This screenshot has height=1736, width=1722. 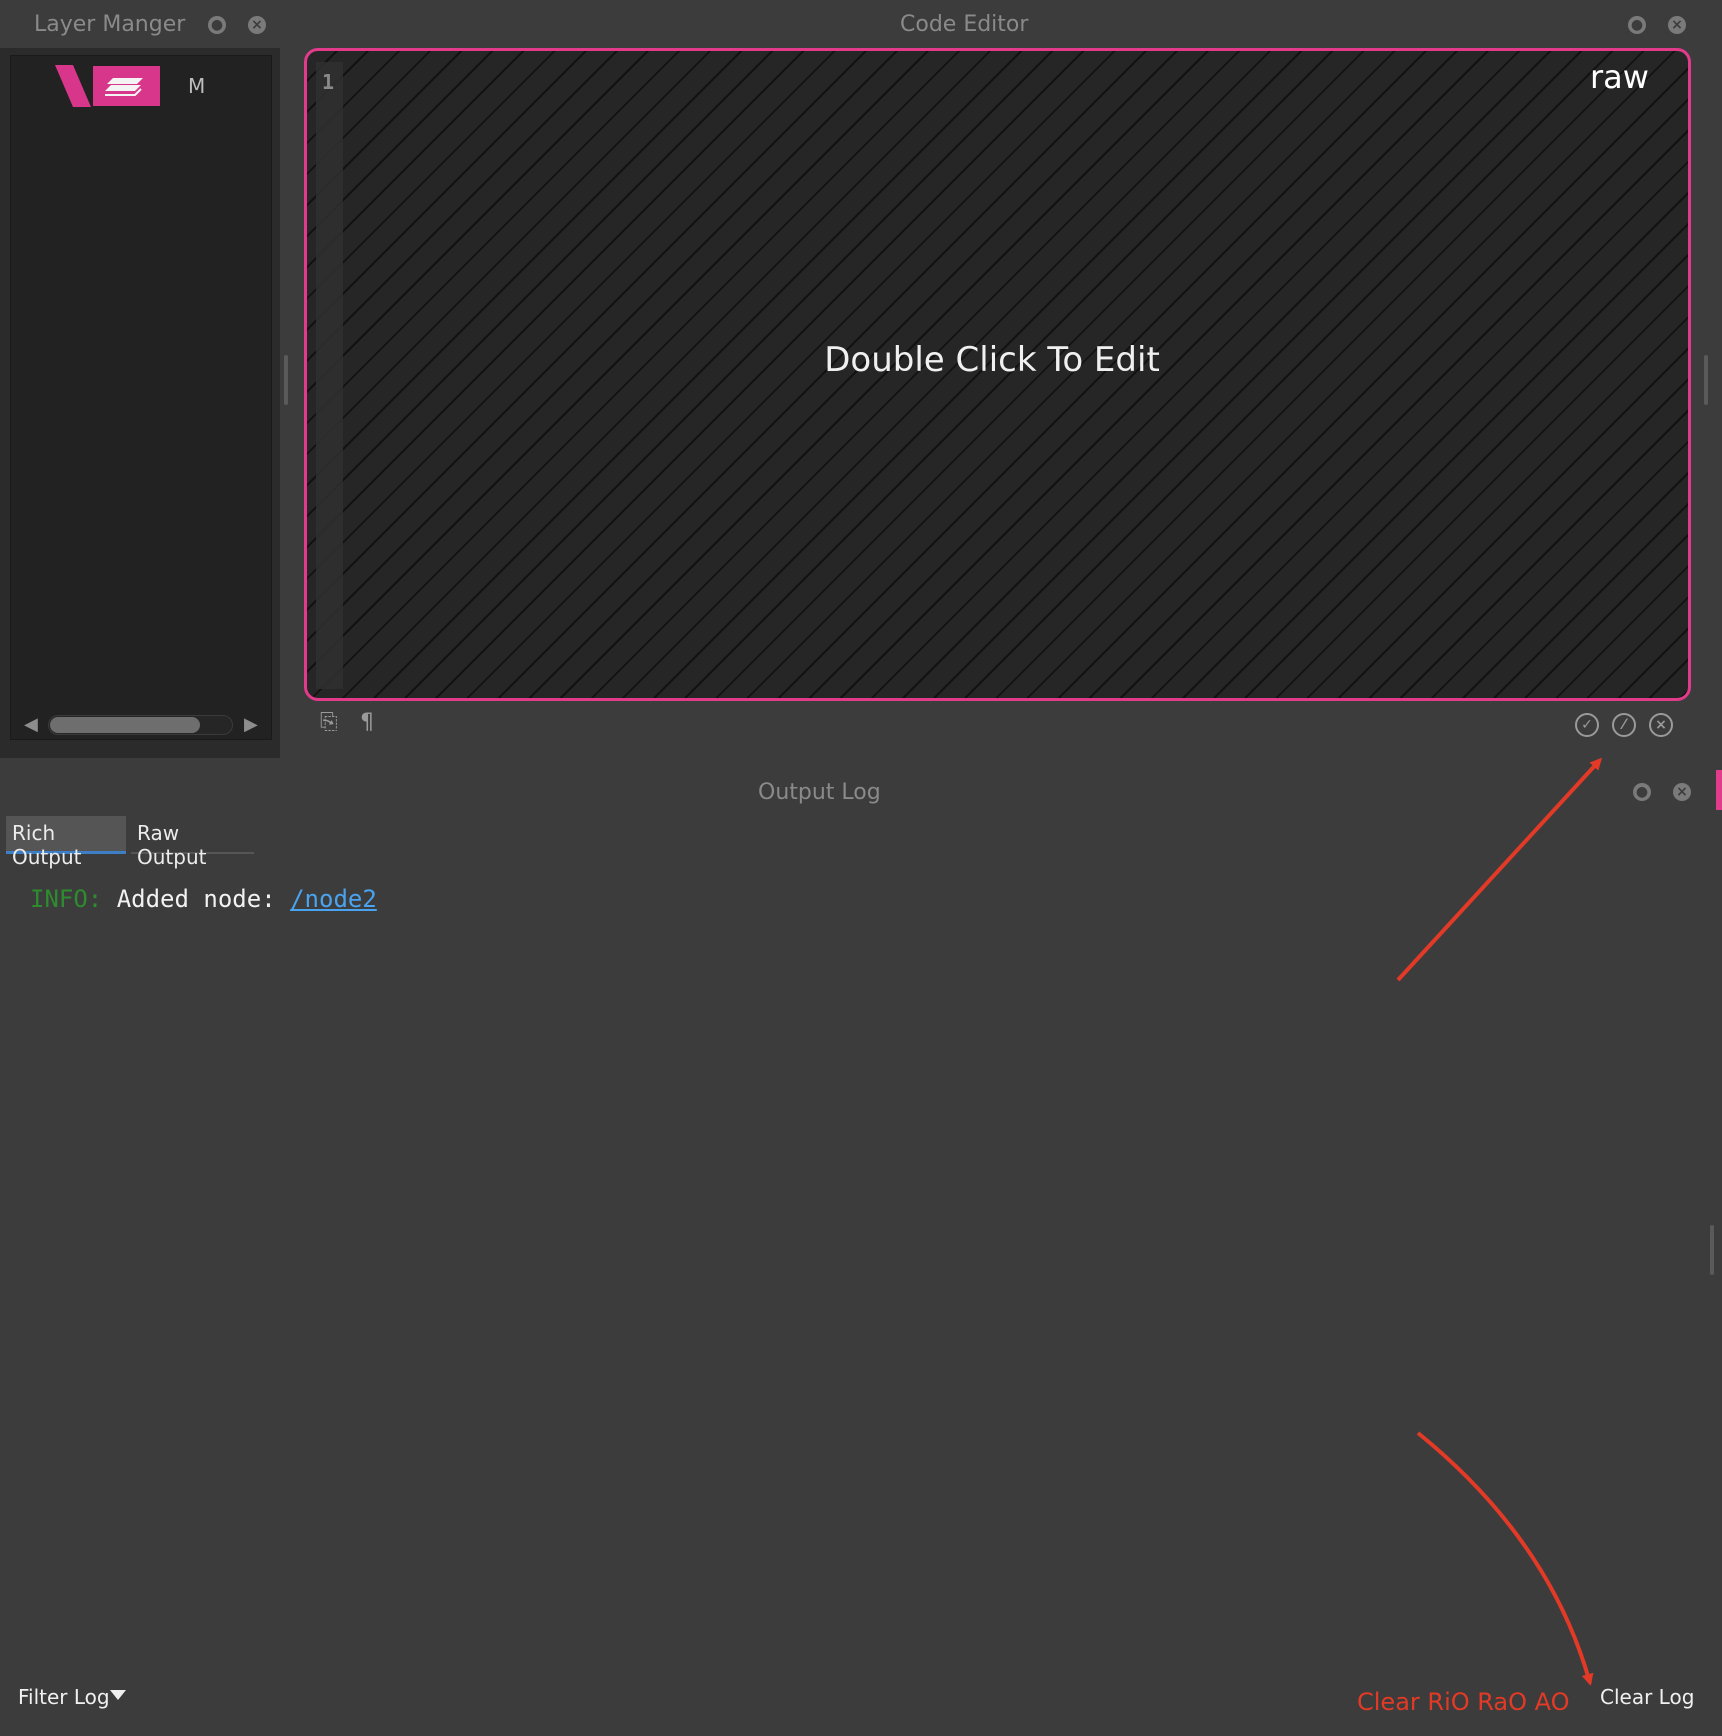 What do you see at coordinates (1499, 869) in the screenshot?
I see `annotation-arrow-up` at bounding box center [1499, 869].